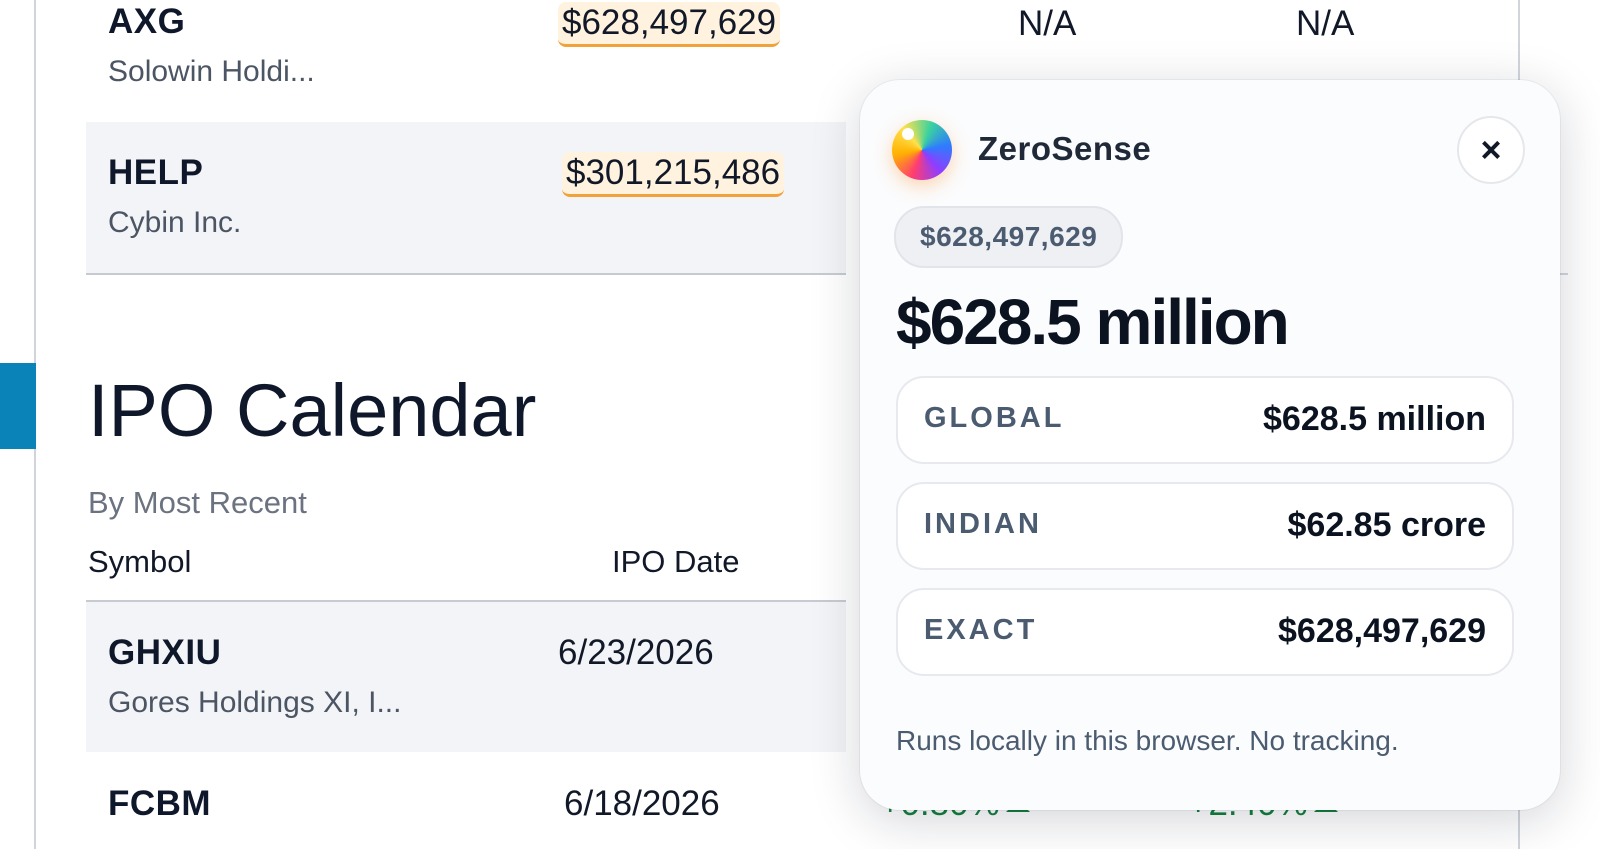 The image size is (1600, 849). I want to click on section-subtitle: By Most Recent, so click(197, 502).